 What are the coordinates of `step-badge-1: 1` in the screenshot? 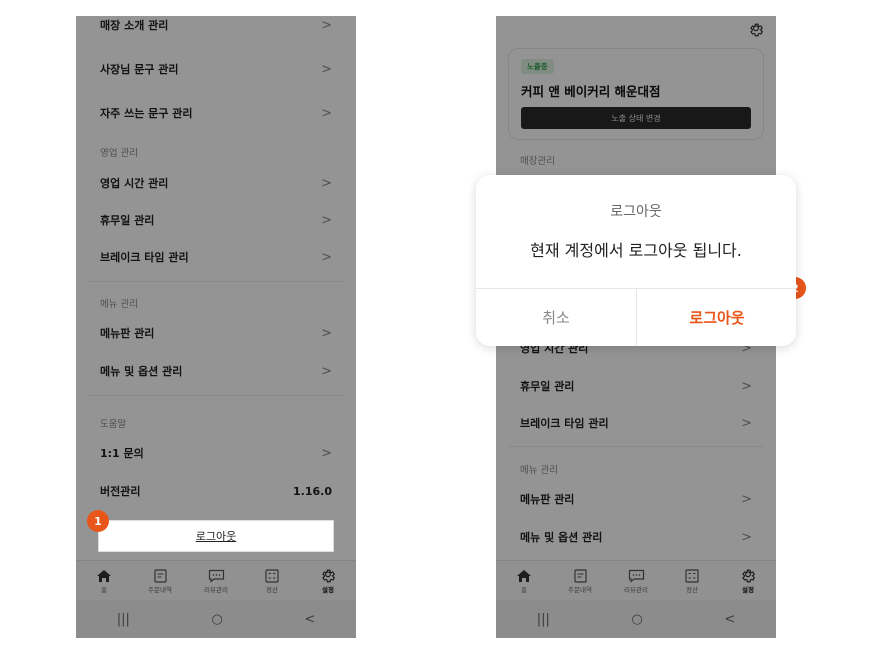 It's located at (98, 521).